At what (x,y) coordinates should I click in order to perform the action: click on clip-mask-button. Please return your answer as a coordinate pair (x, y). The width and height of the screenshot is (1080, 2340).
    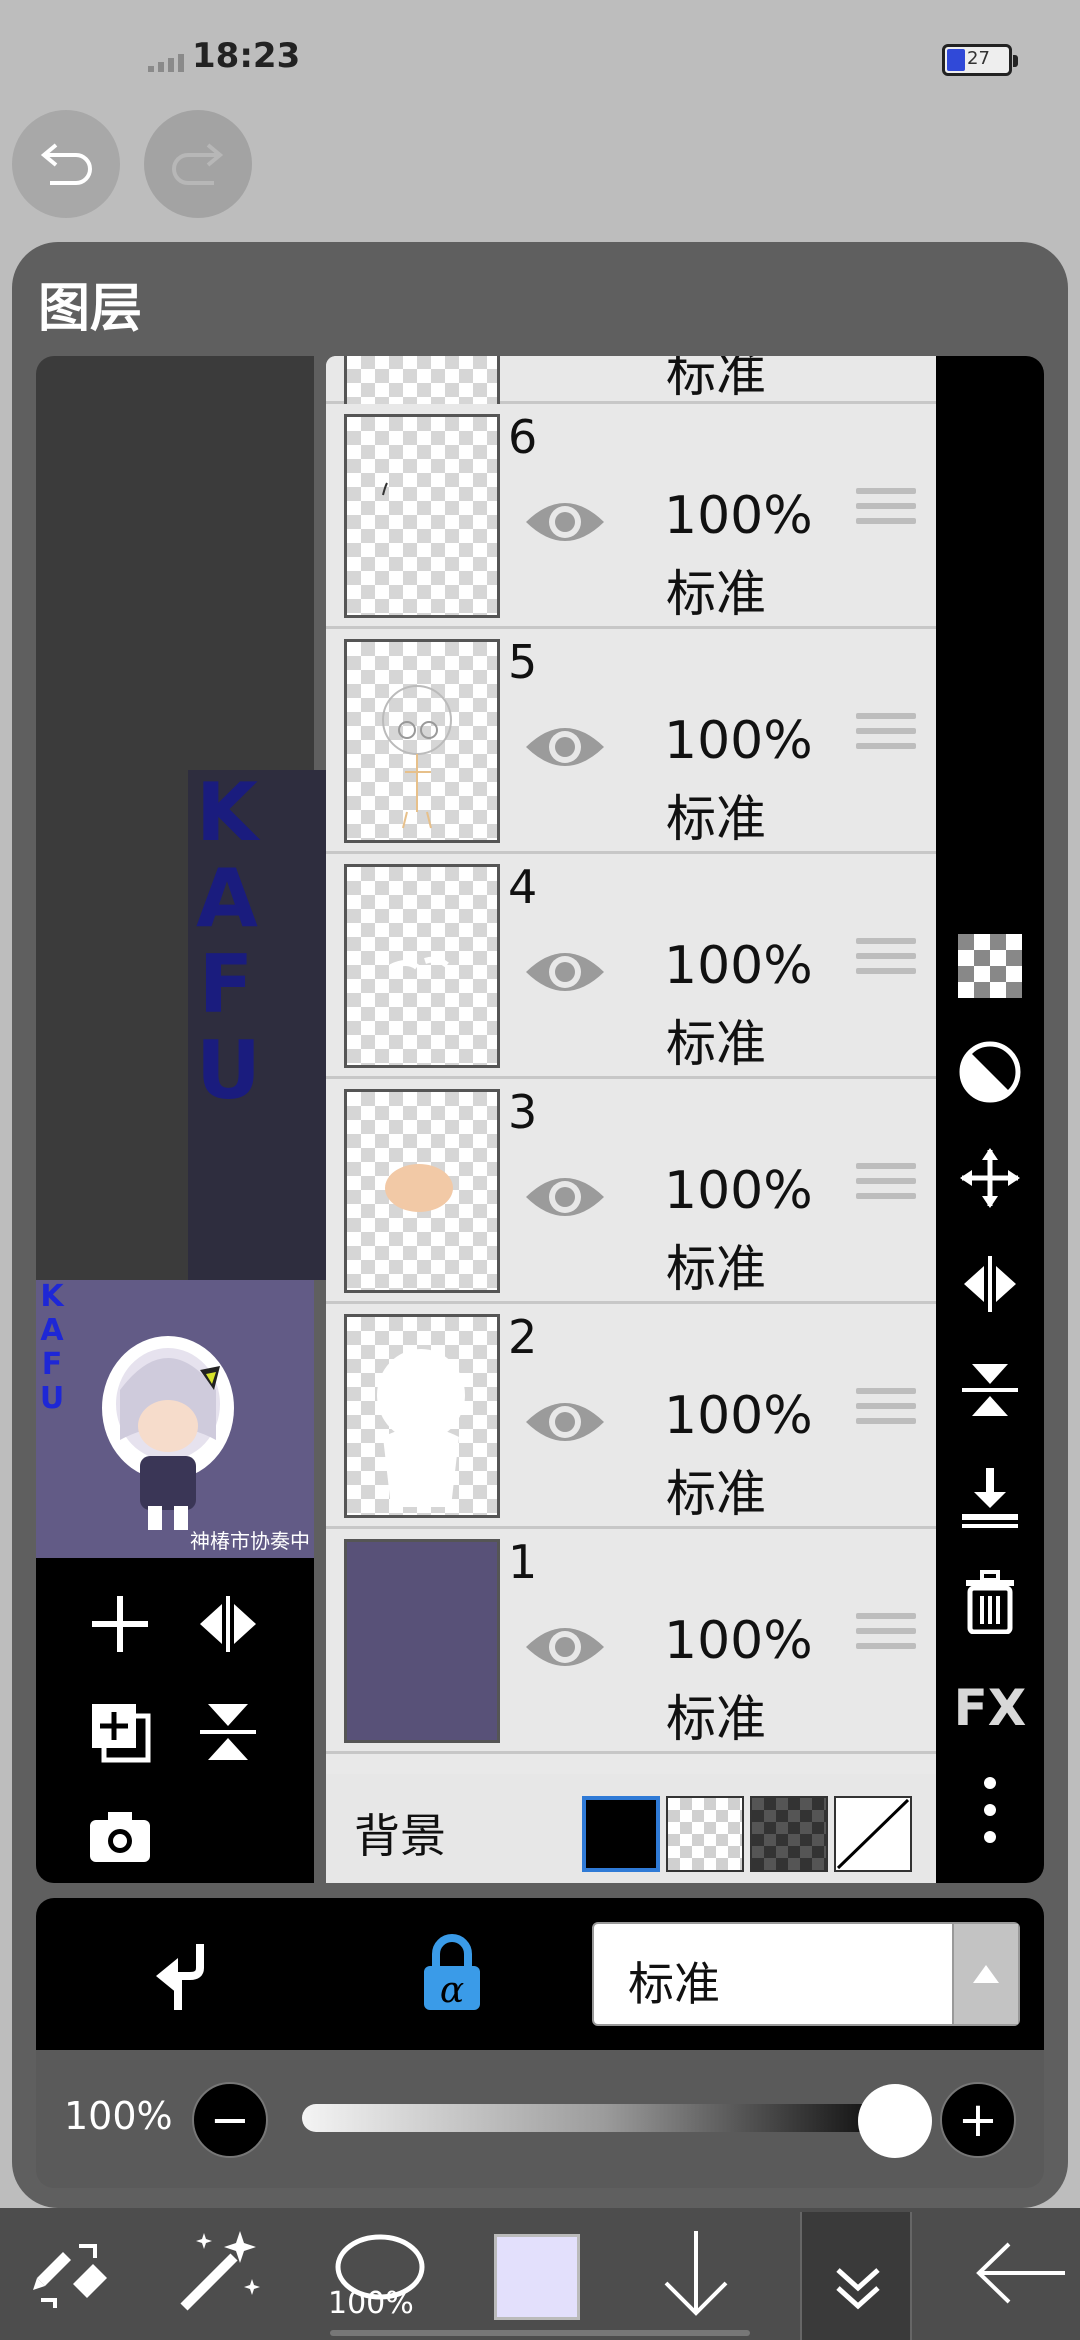
    Looking at the image, I should click on (990, 1072).